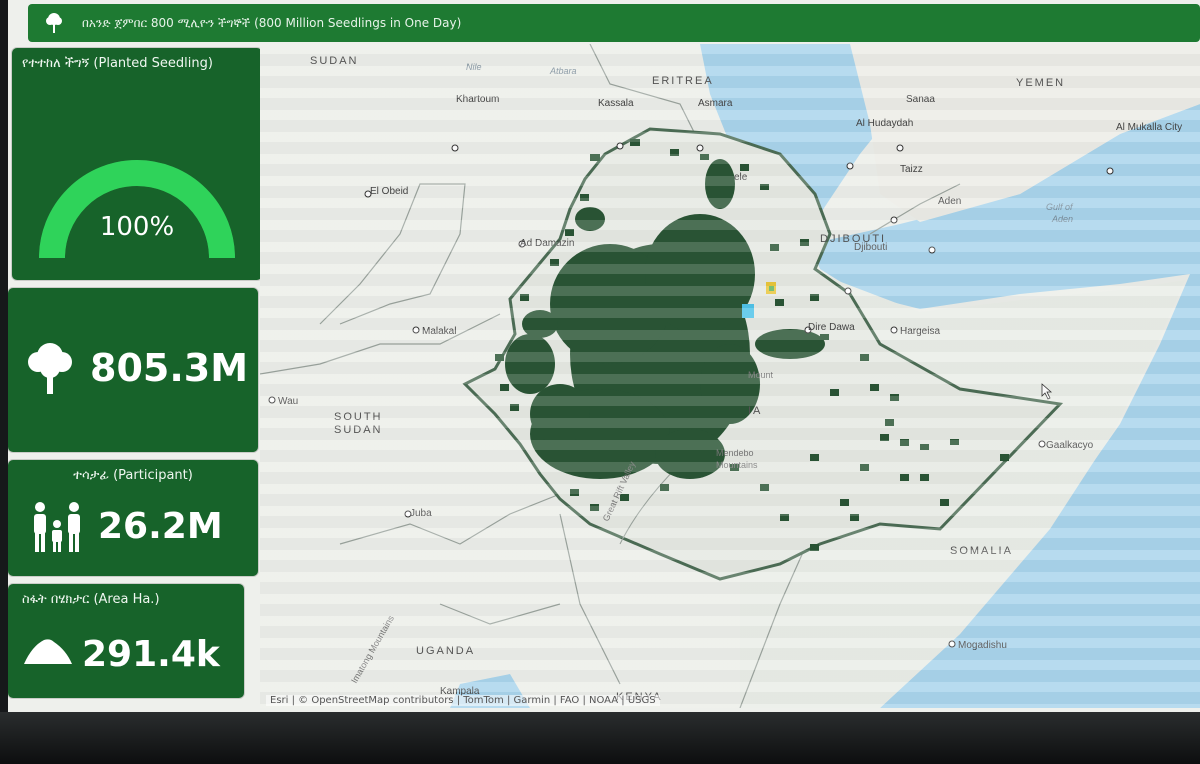 The image size is (1200, 764). Describe the element at coordinates (334, 61) in the screenshot. I see `label-sudan: SUDAN` at that location.